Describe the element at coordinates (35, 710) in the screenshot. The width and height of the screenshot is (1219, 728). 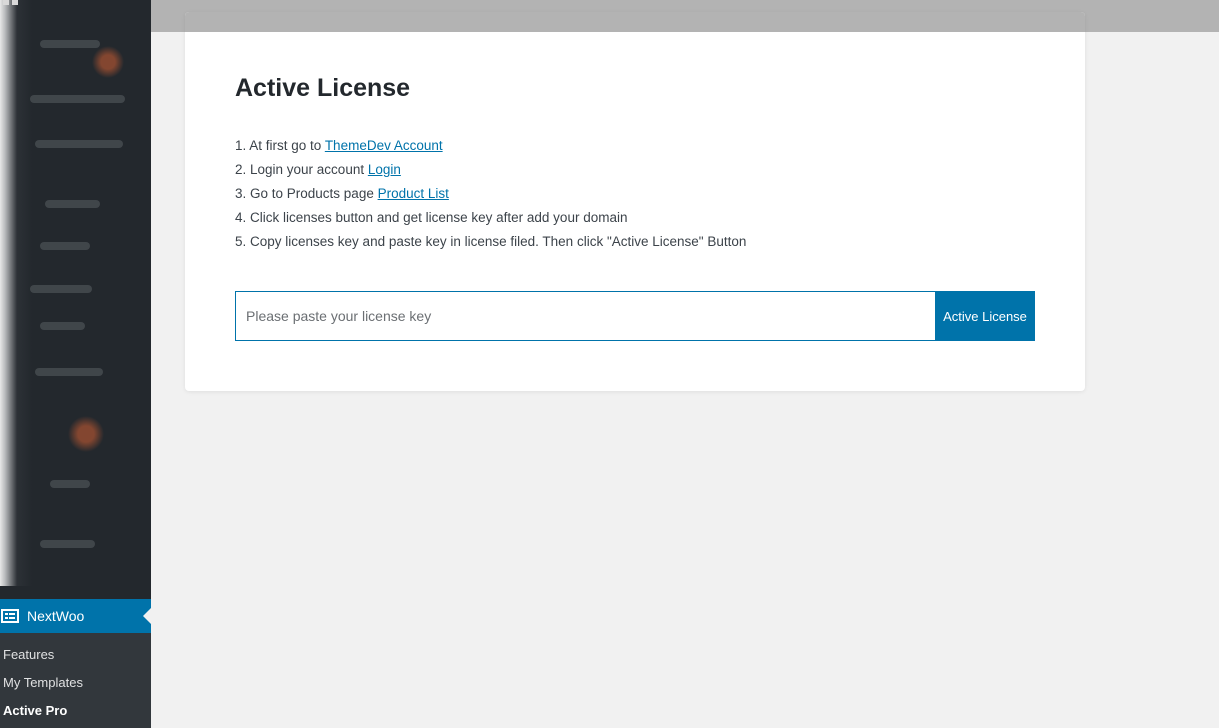
I see `submenu-item-active-pro: Active Pro` at that location.